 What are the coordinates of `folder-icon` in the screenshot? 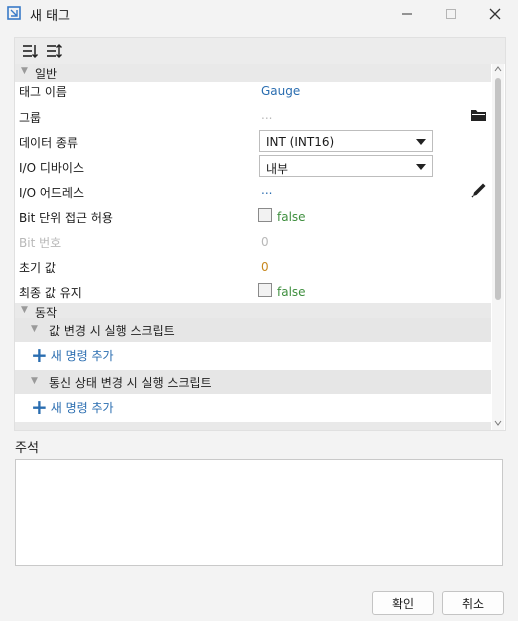 It's located at (478, 115).